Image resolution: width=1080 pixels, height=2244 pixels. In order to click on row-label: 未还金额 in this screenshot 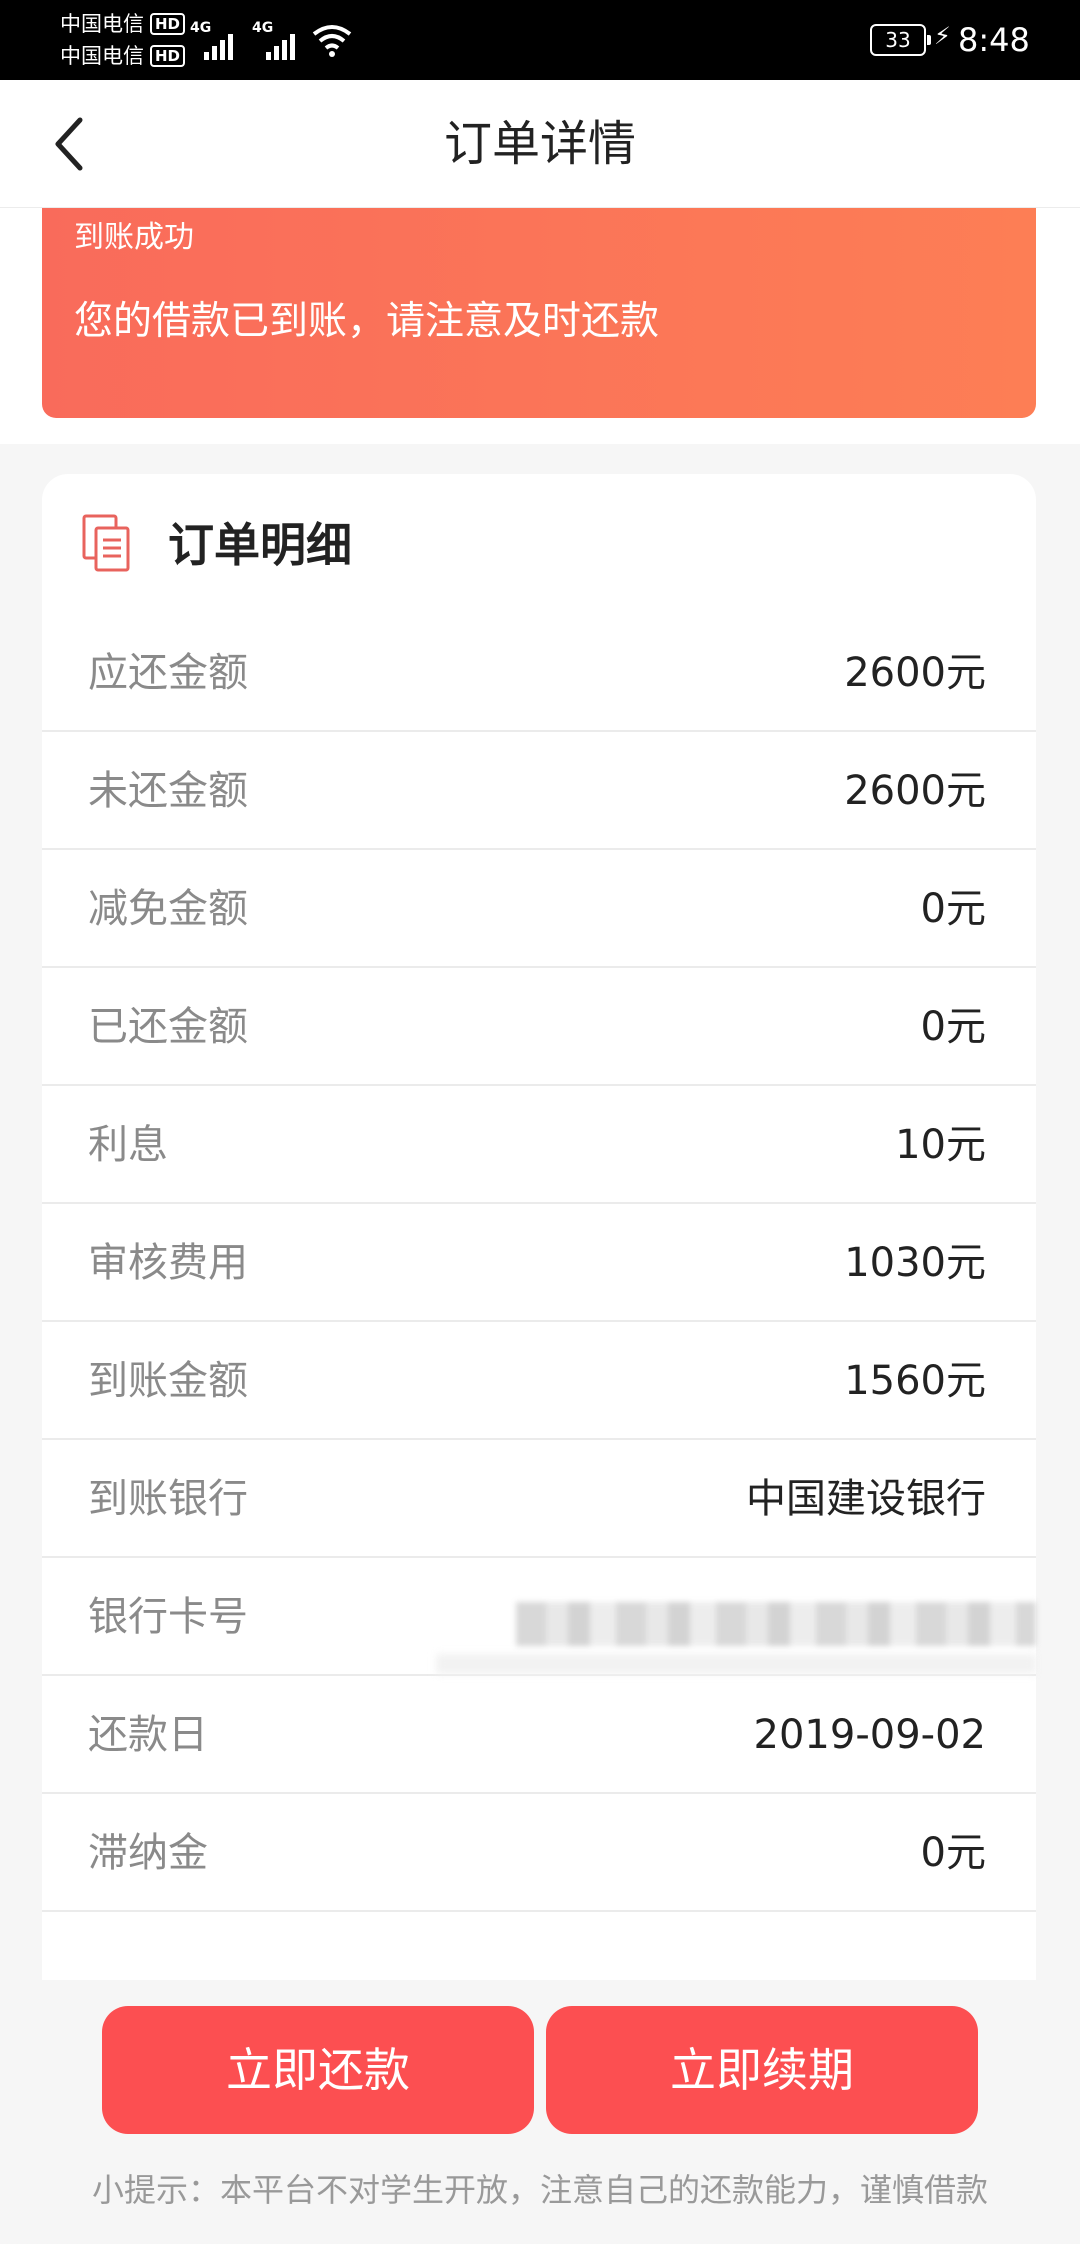, I will do `click(168, 791)`.